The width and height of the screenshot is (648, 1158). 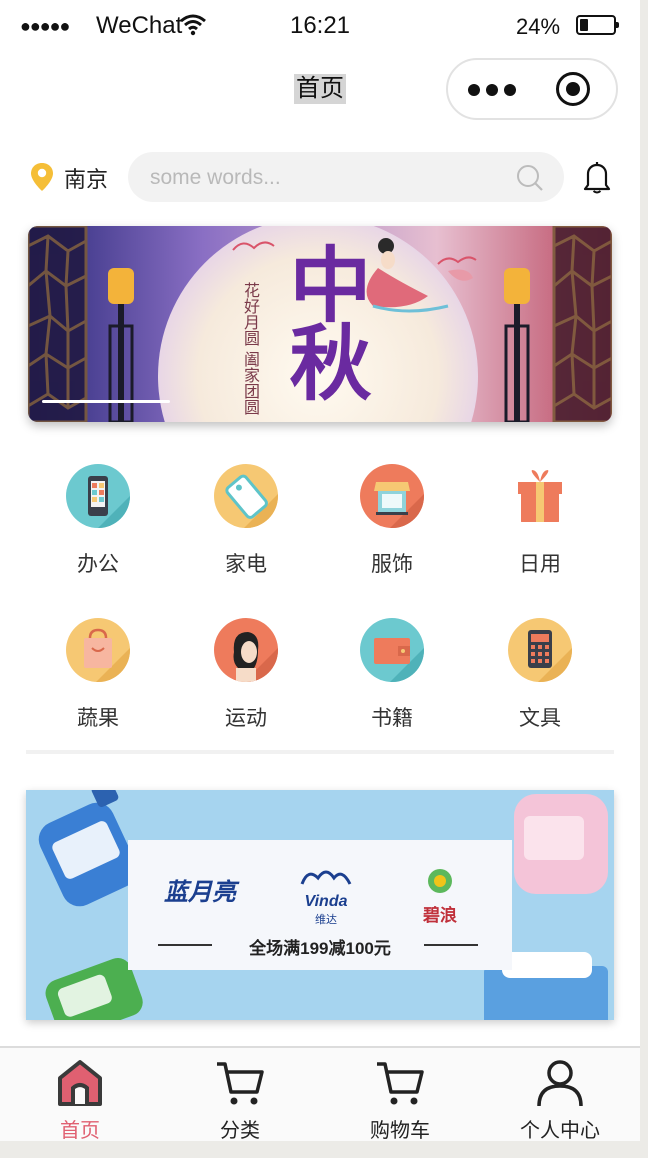 I want to click on brand-vinda-logo: Vinda 维达, so click(x=326, y=896).